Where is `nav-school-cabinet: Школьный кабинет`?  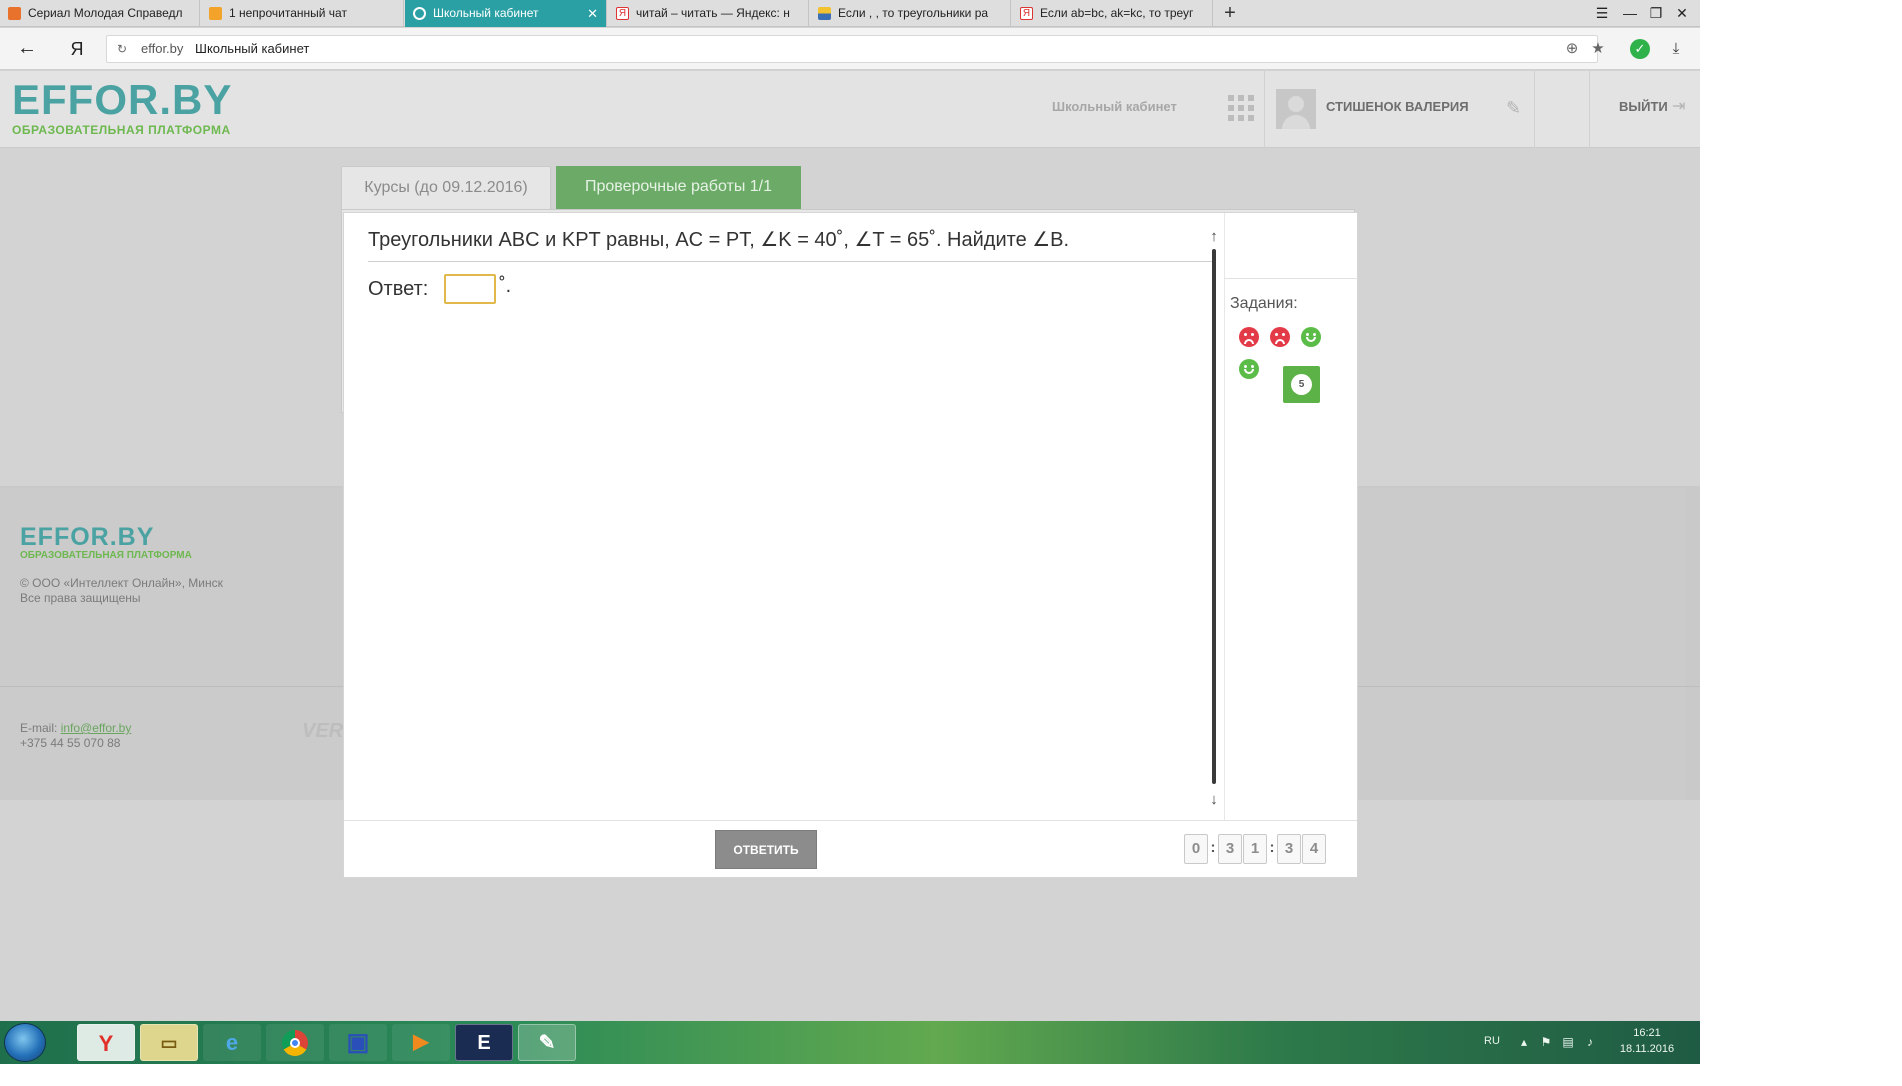 nav-school-cabinet: Школьный кабинет is located at coordinates (1114, 106).